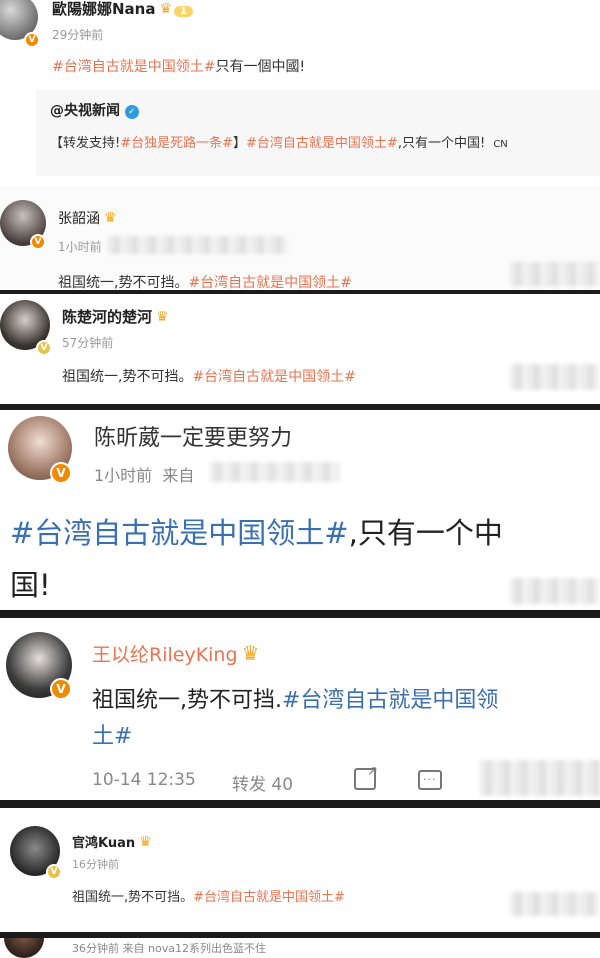  I want to click on hashtag-link: #台湾自古就是中国领, so click(390, 700).